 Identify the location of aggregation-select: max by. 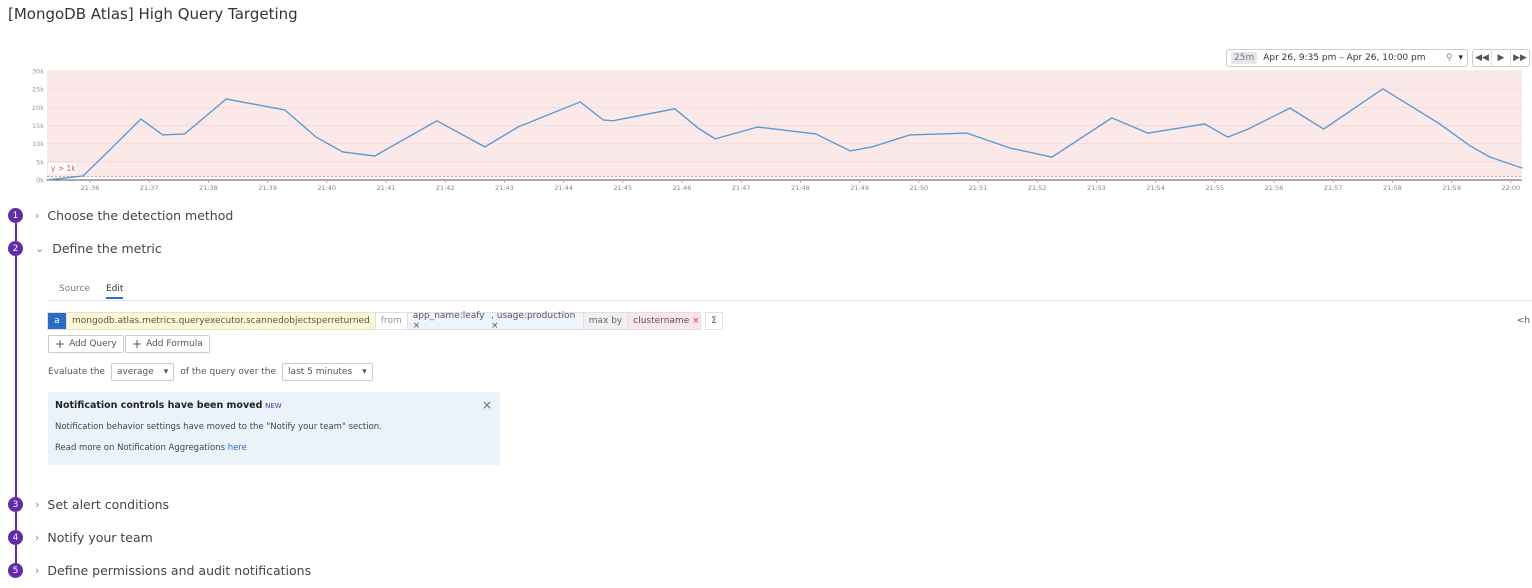
(605, 321).